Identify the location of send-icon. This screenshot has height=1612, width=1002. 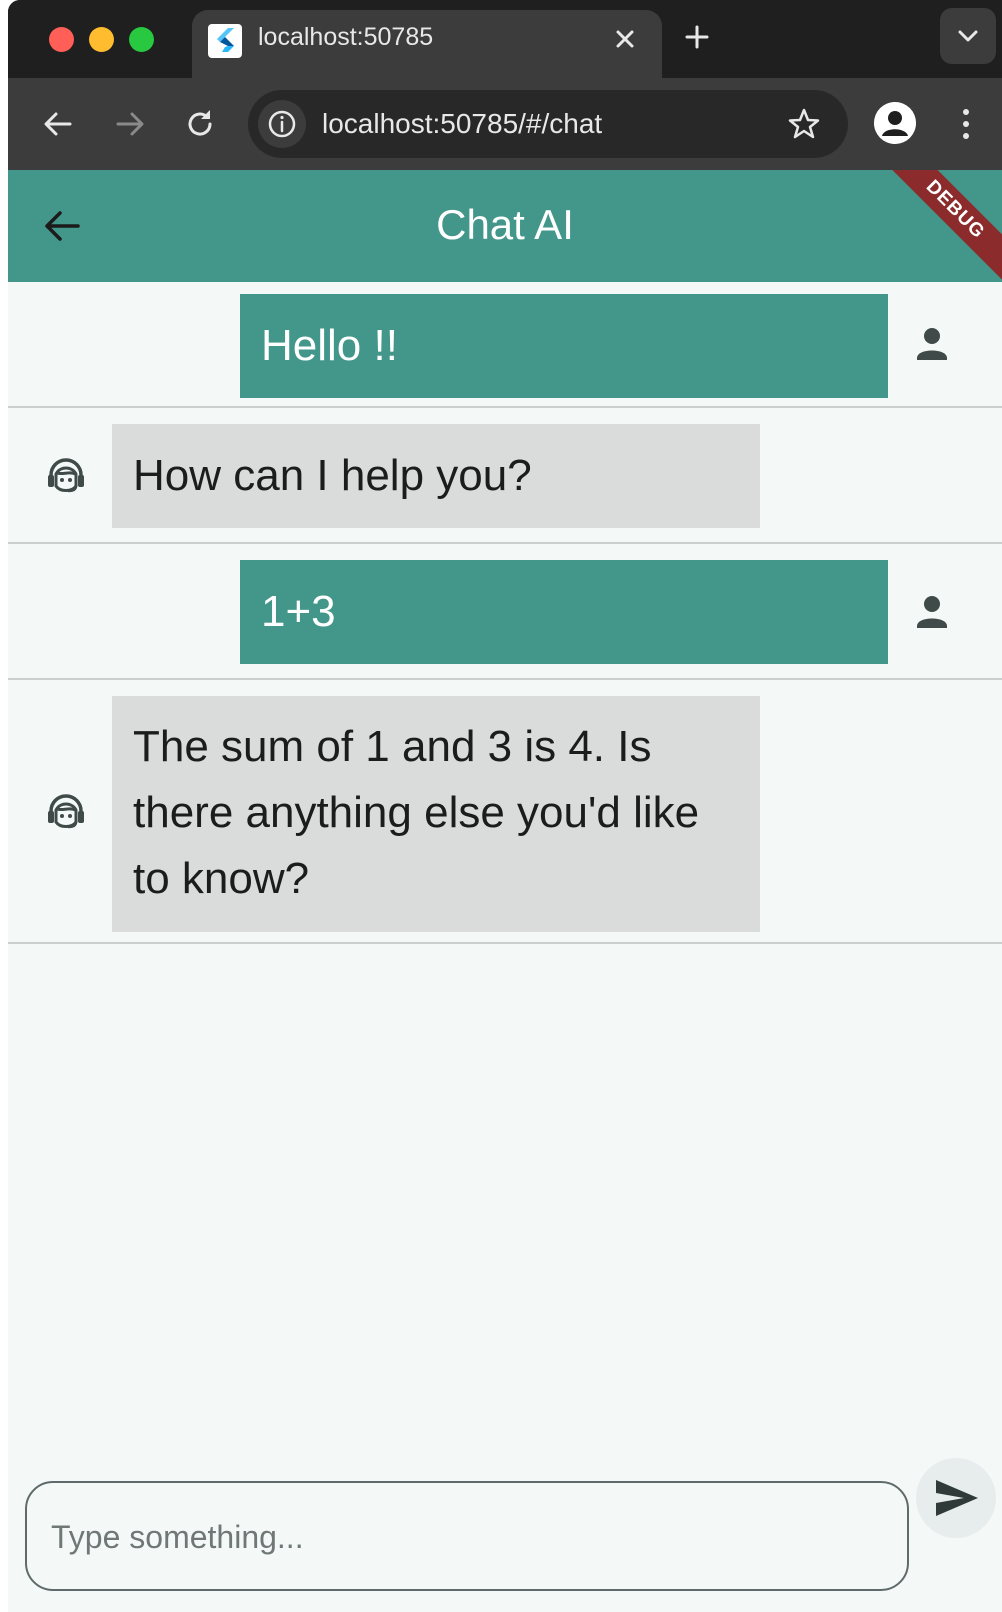
(957, 1498).